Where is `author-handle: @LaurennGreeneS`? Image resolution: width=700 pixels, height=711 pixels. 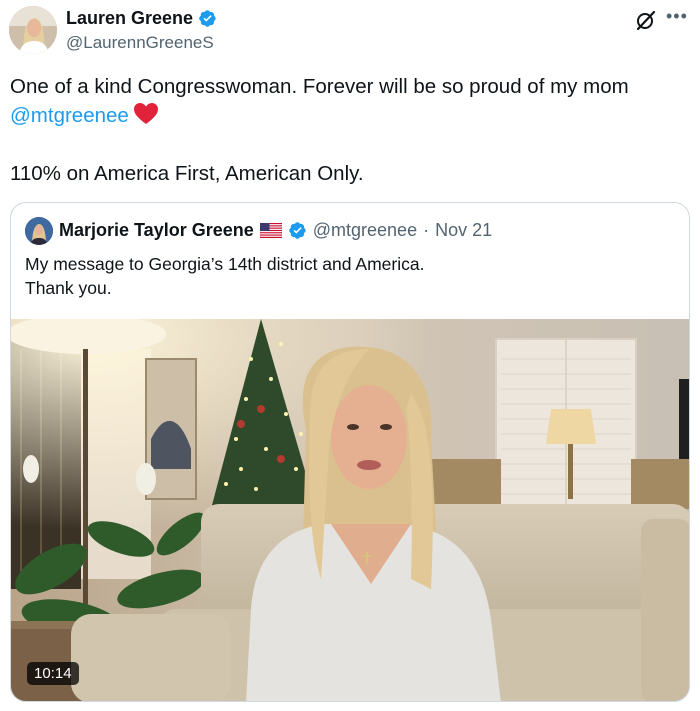
author-handle: @LaurennGreeneS is located at coordinates (140, 43).